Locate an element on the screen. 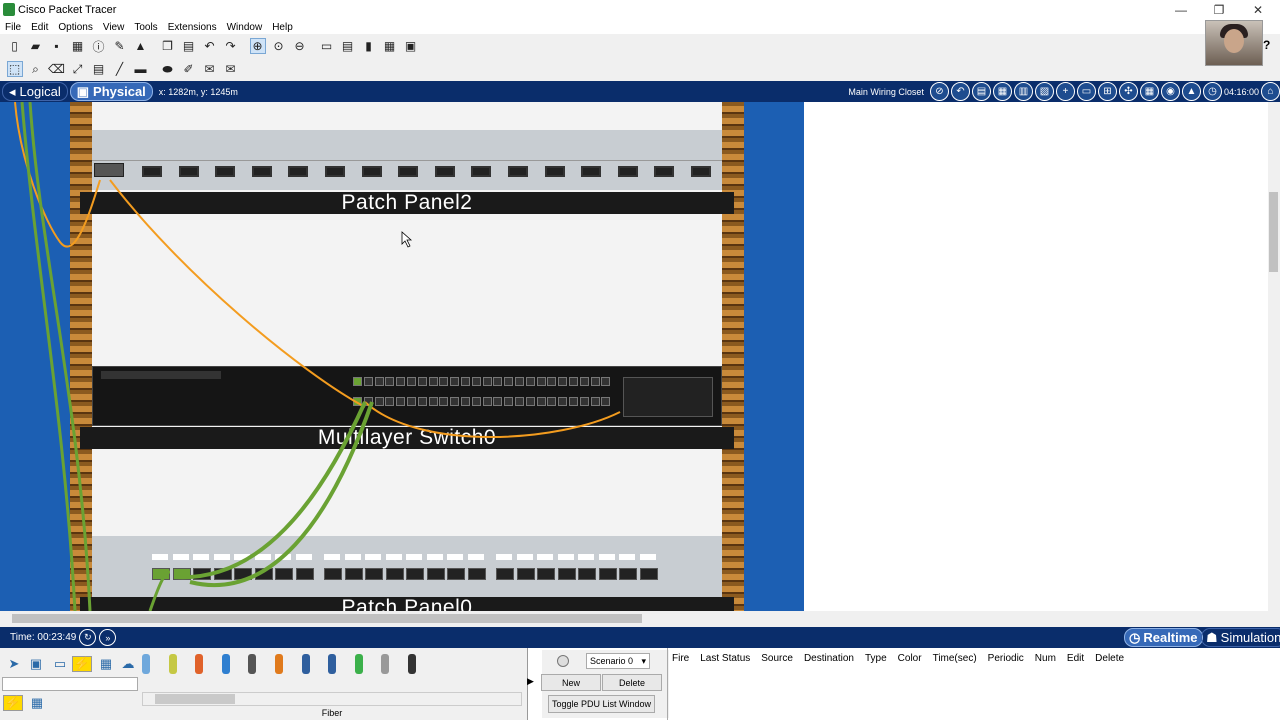  menu-help: Help is located at coordinates (282, 27).